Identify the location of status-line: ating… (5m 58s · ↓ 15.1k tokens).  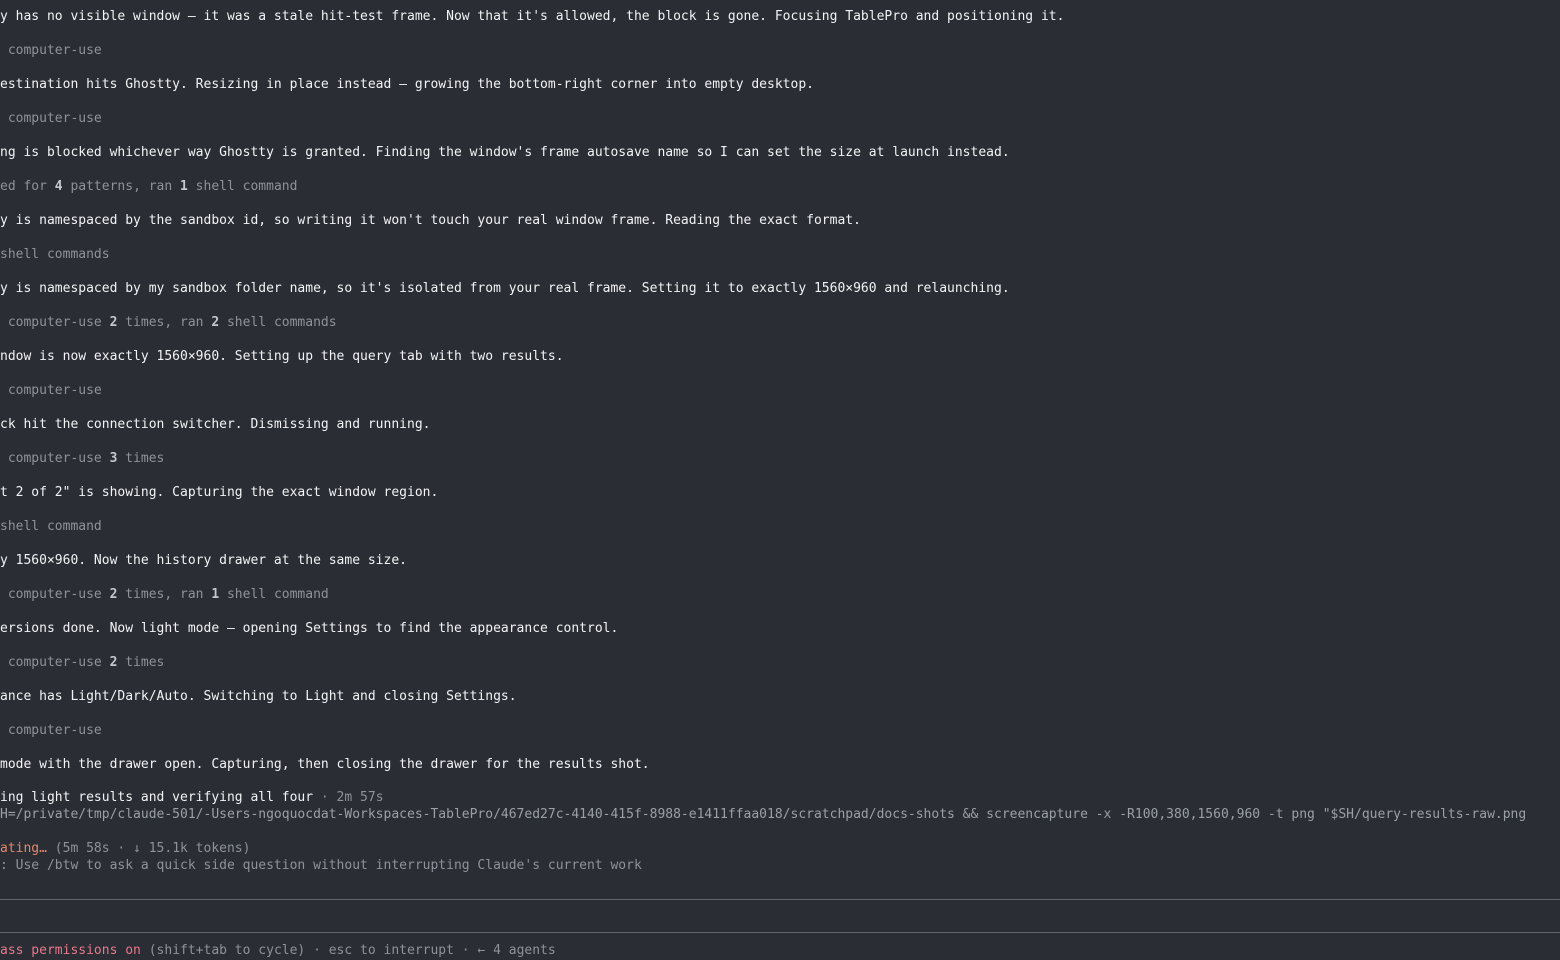
(125, 848).